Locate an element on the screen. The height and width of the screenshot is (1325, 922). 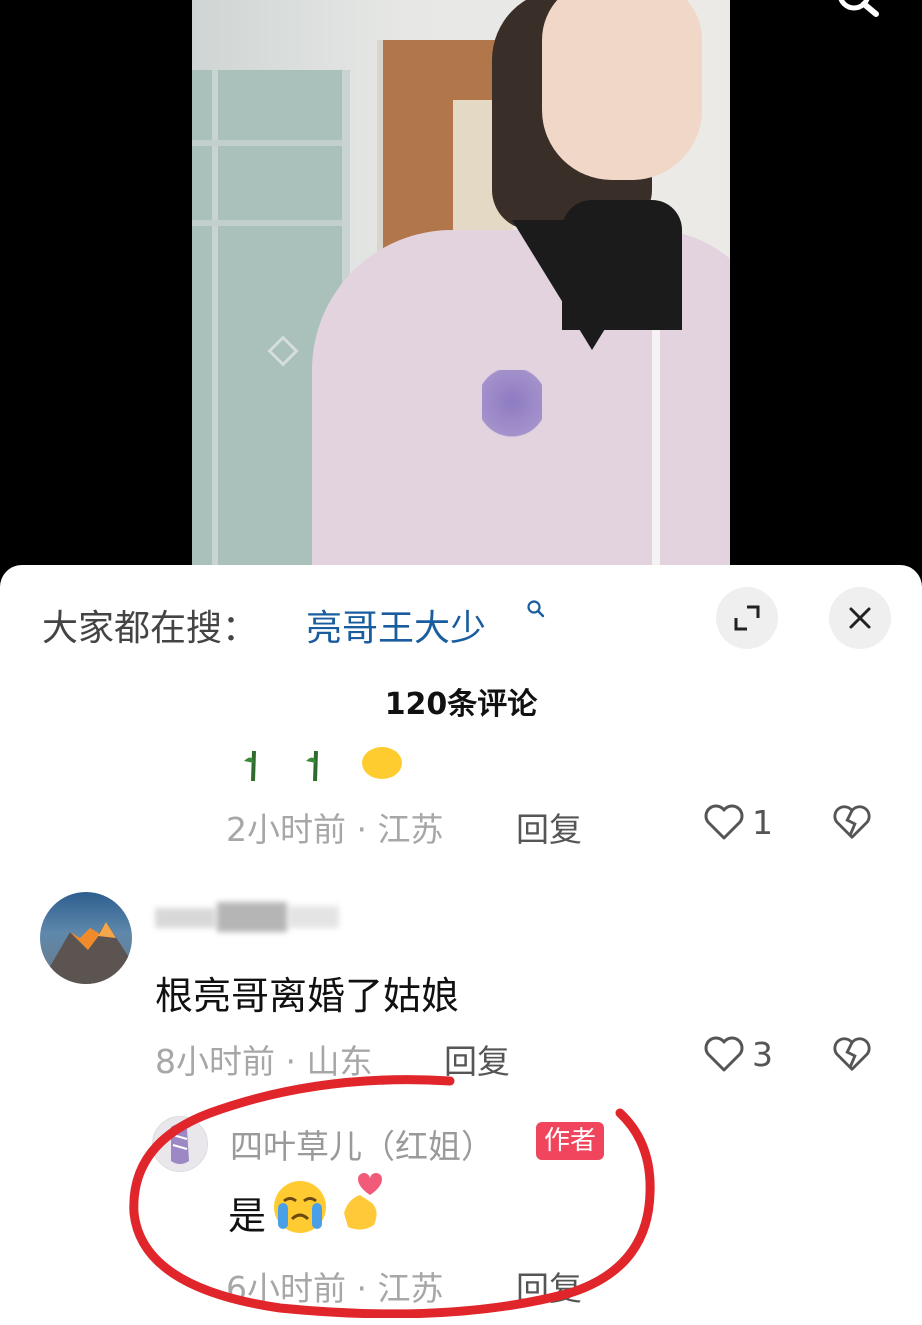
person-neck is located at coordinates (622, 265).